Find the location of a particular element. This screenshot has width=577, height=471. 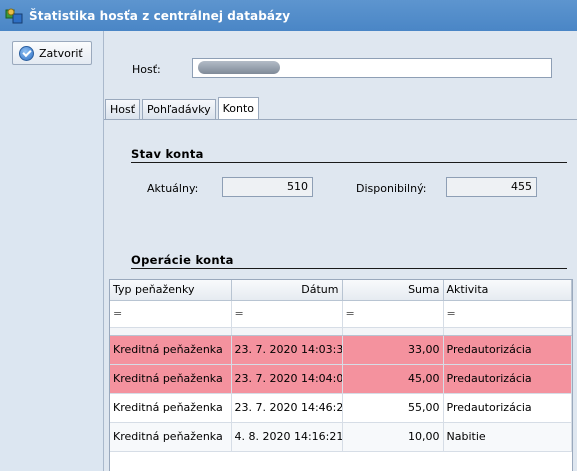

operations-title: Operácie konta is located at coordinates (182, 260).